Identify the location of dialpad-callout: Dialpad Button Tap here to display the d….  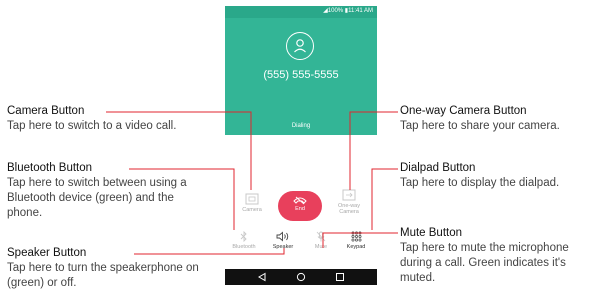
(495, 176).